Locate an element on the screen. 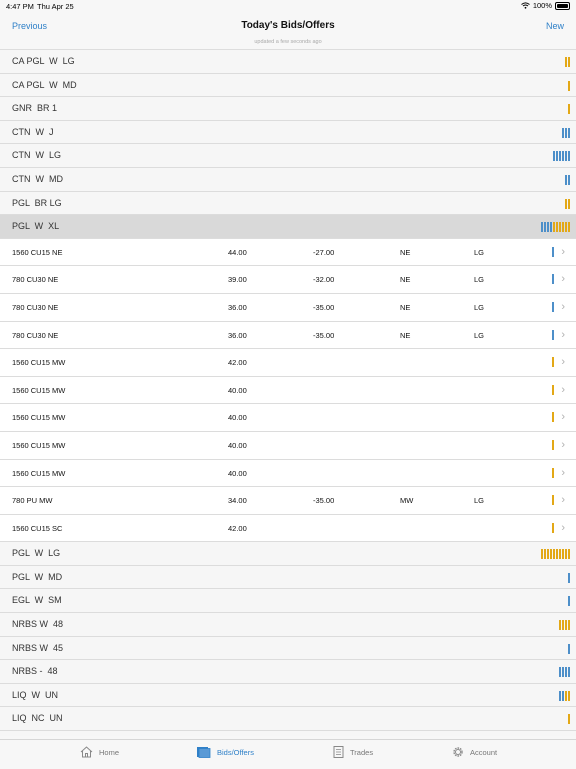 Image resolution: width=576 pixels, height=769 pixels. group-row: LIQ NC UN is located at coordinates (288, 719).